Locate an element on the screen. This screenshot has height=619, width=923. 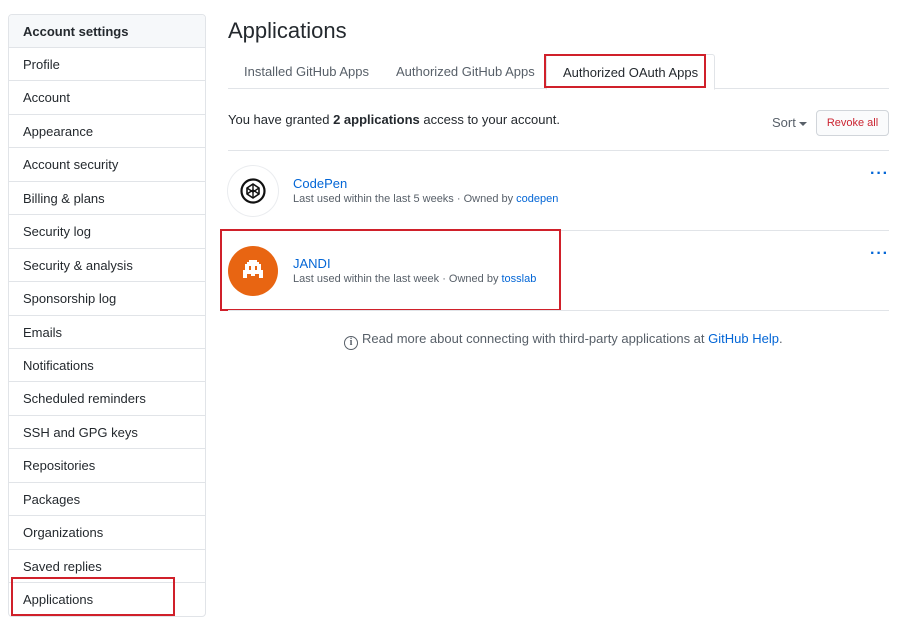
sidebar-item-applications: Applications is located at coordinates (107, 599).